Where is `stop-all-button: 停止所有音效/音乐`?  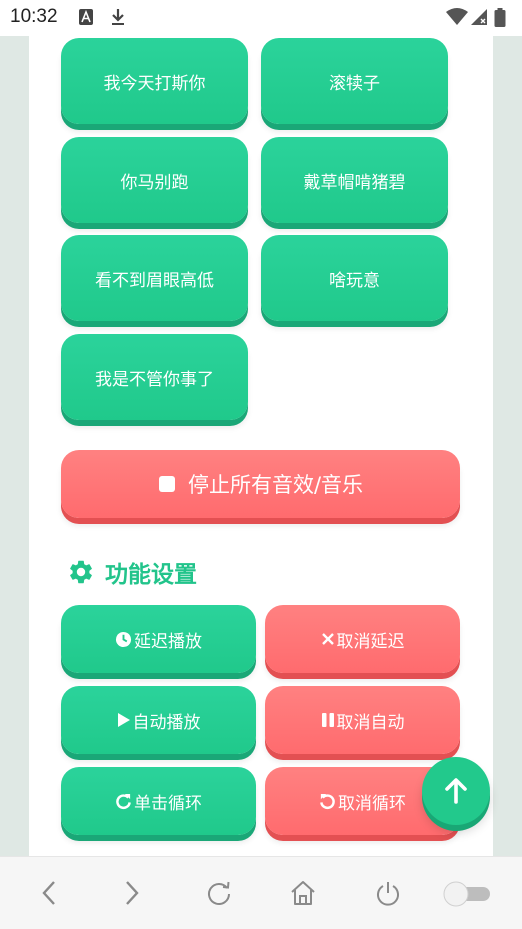 stop-all-button: 停止所有音效/音乐 is located at coordinates (260, 484).